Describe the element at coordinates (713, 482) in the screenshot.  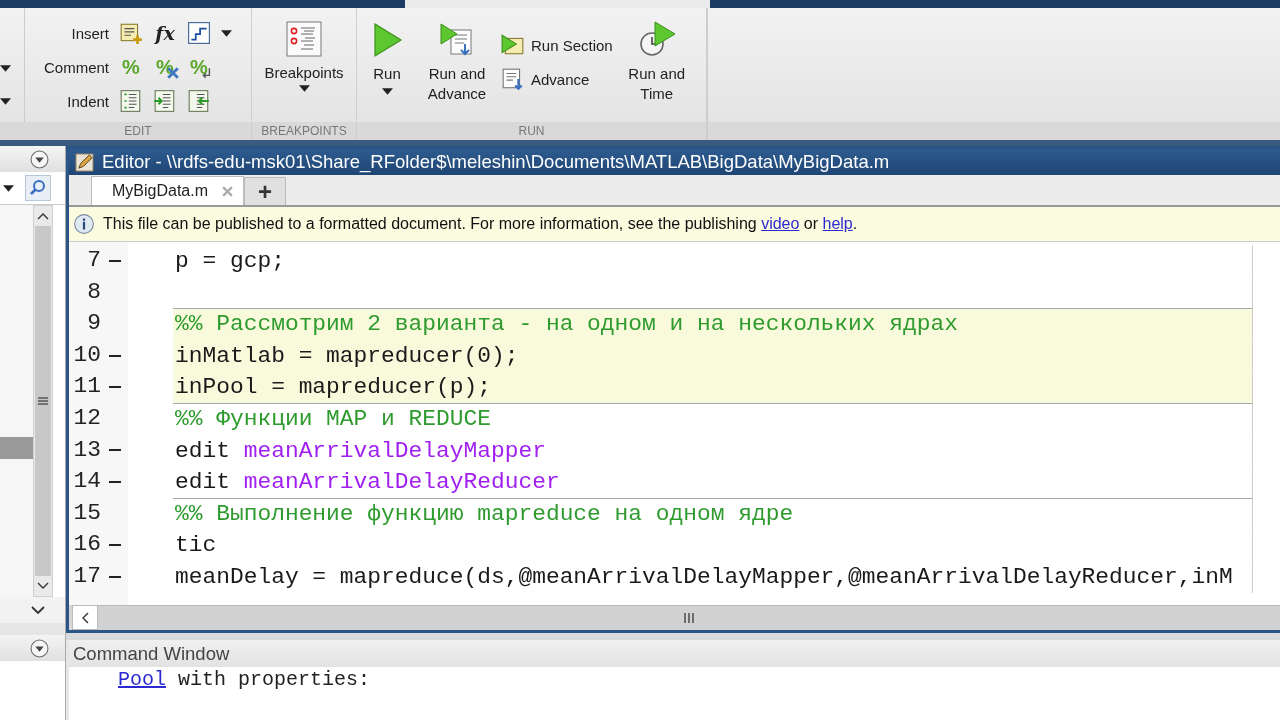
I see `code-line: edit meanArrivalDelayReducer` at that location.